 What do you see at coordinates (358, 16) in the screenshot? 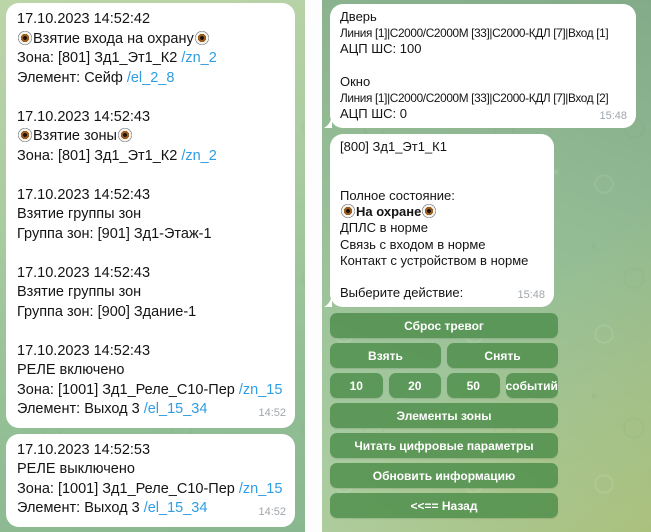
I see `message-text: Дверь` at bounding box center [358, 16].